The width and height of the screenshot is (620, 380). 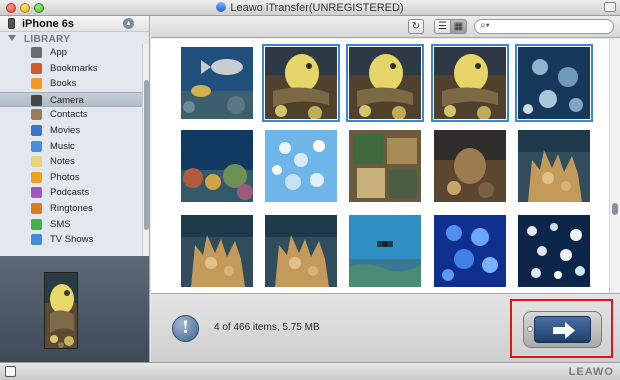 I want to click on sidebar-item-sms: SMS, so click(x=71, y=225).